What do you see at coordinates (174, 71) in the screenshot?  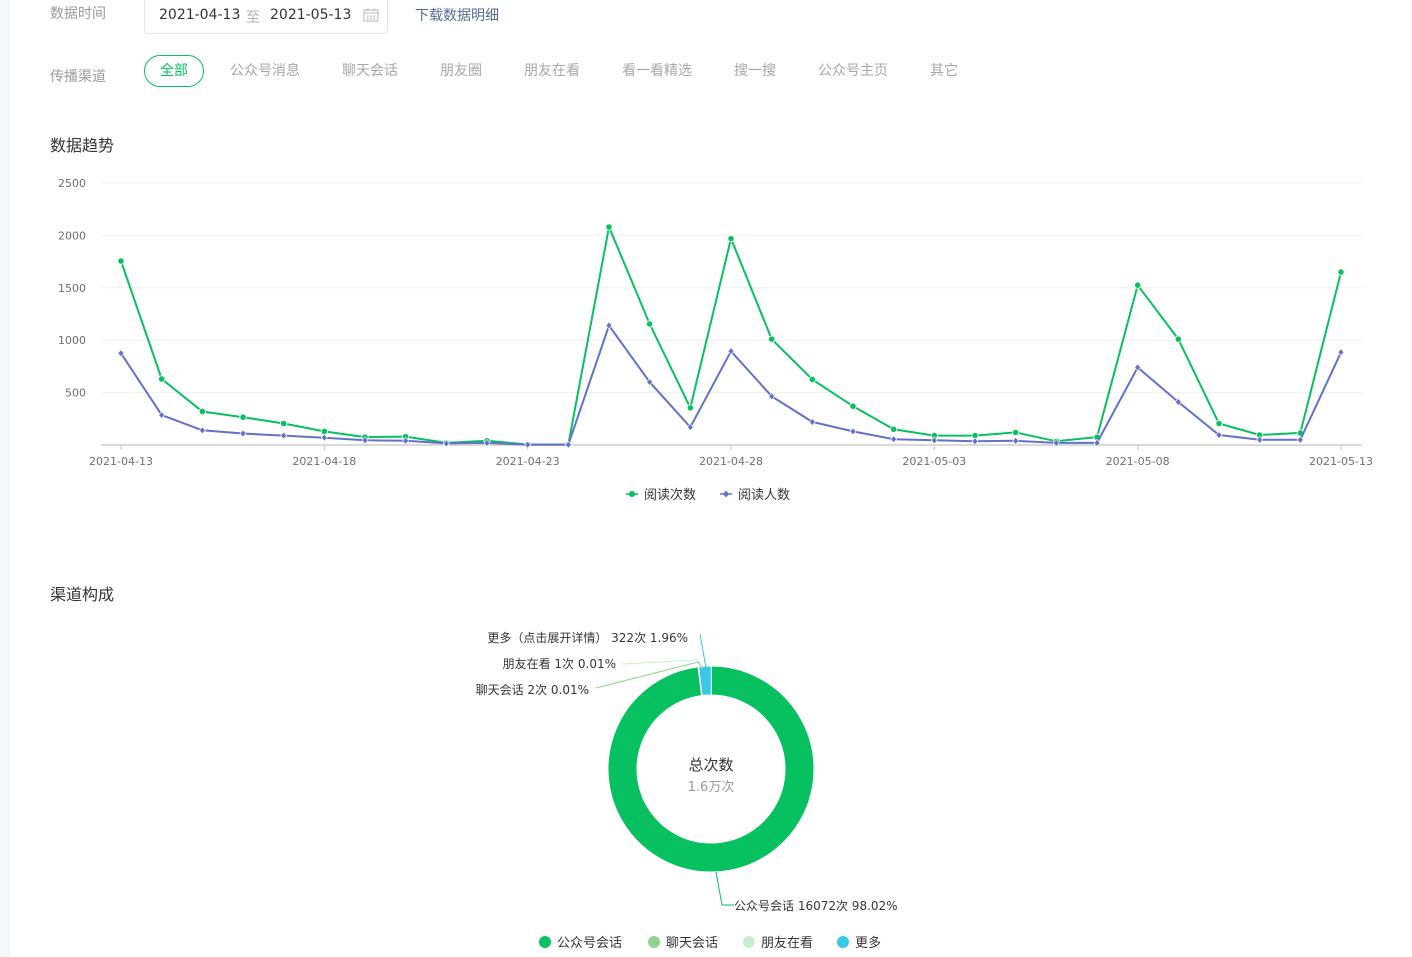 I see `tab-all: 全部` at bounding box center [174, 71].